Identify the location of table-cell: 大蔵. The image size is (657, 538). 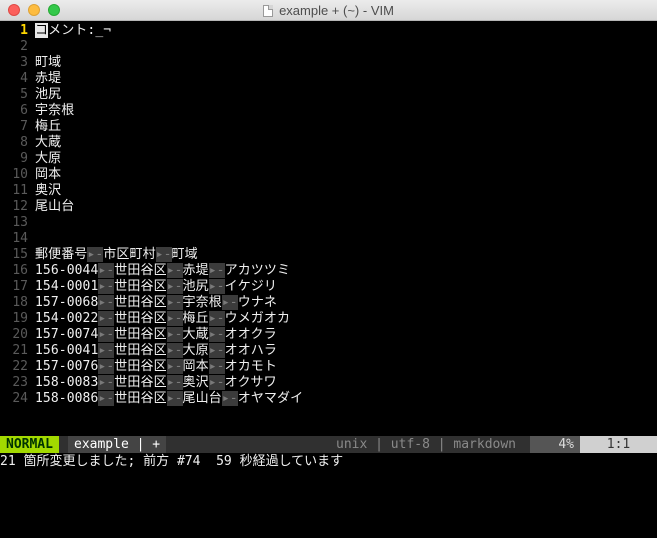
(195, 334).